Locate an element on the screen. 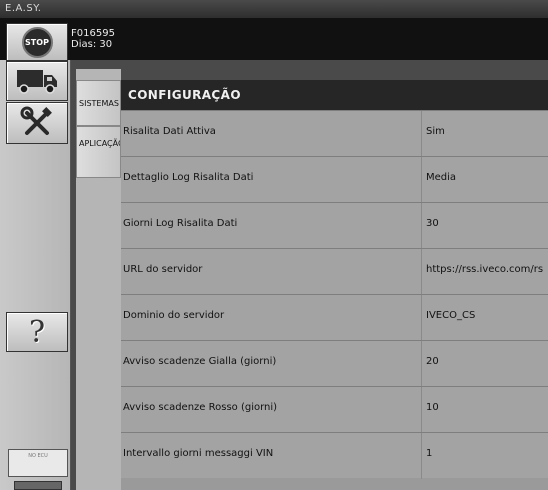 The image size is (548, 490). settings-row: Avviso scadenze Gialla (giorni) 20 is located at coordinates (334, 363).